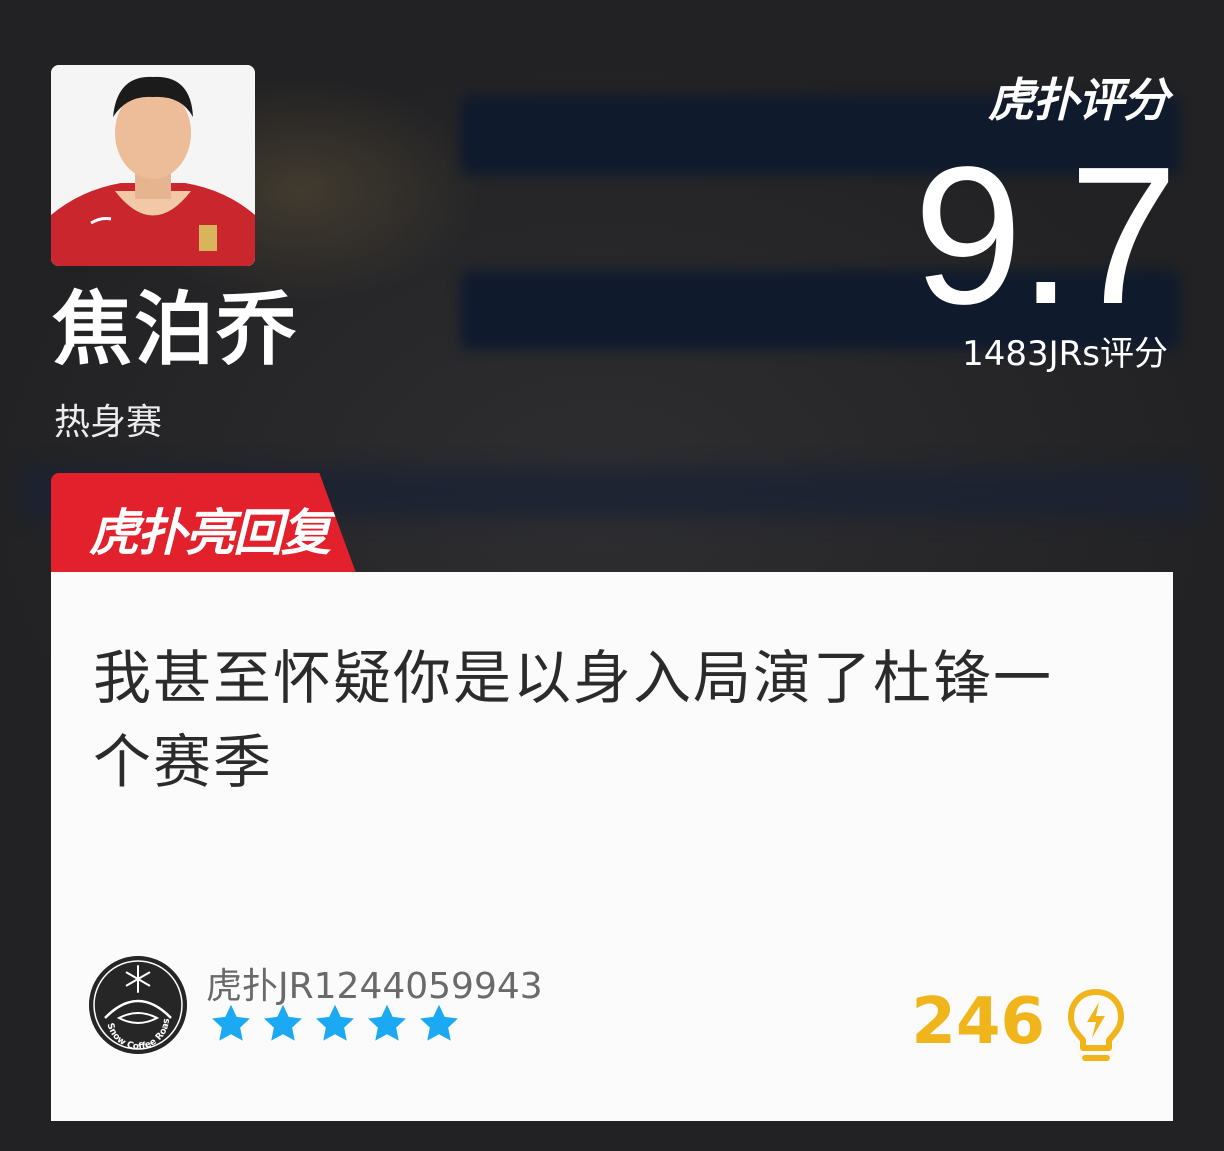 Image resolution: width=1224 pixels, height=1151 pixels. I want to click on comment-text: 我甚至怀疑你是以身入局演了杜锋一个赛季, so click(573, 720).